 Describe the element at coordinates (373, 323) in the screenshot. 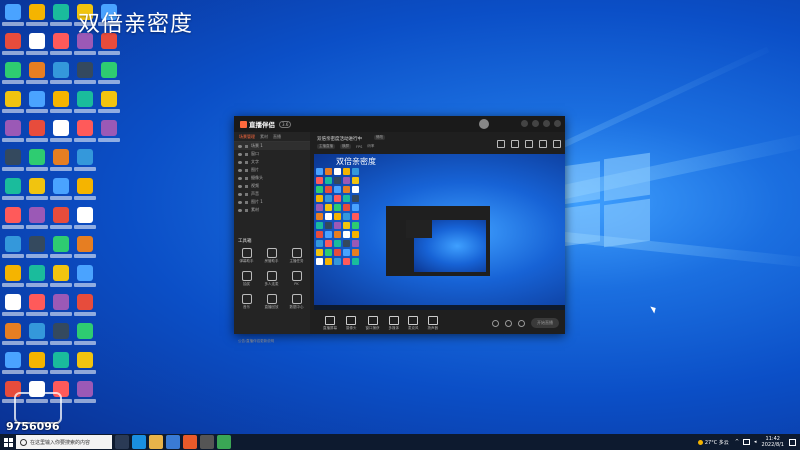

I see `source-button: 窗口捕获` at that location.